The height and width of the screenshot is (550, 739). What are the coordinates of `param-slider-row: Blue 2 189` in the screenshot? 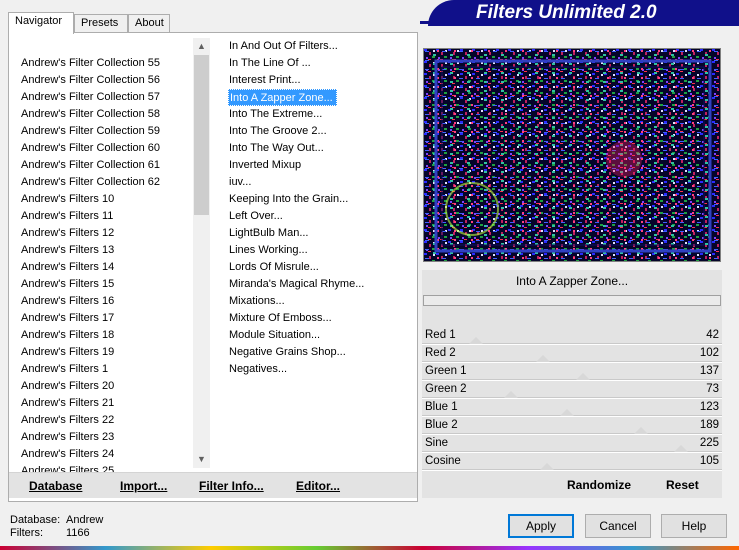 It's located at (572, 426).